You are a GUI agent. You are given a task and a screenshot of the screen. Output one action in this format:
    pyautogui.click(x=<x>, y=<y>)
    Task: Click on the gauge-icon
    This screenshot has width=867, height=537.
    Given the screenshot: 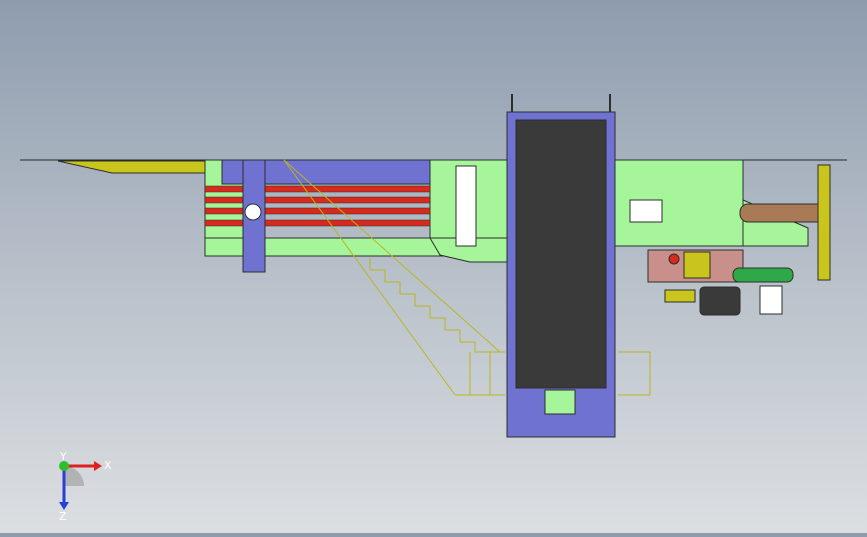 What is the action you would take?
    pyautogui.click(x=253, y=212)
    